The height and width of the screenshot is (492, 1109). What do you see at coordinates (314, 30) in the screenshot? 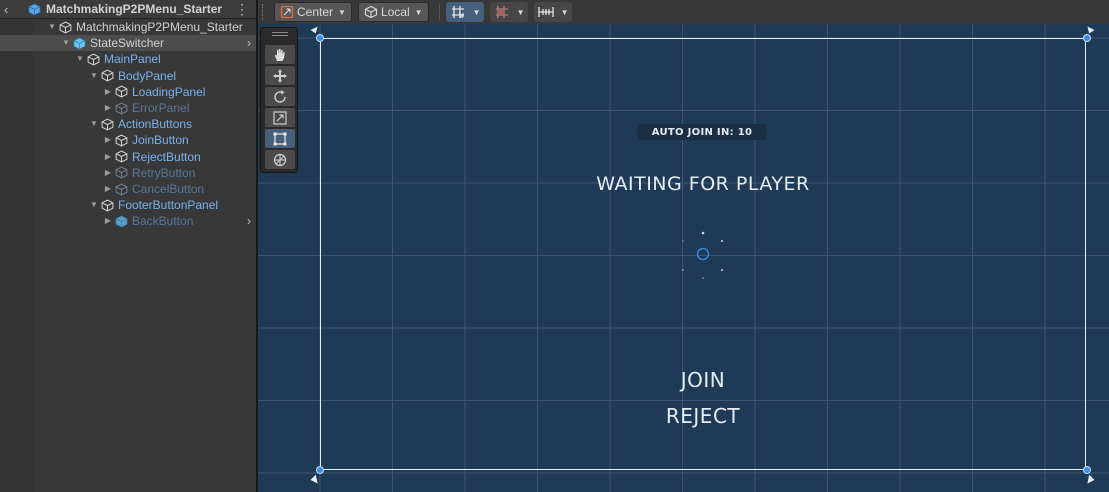
I see `anchor-top-left-icon` at bounding box center [314, 30].